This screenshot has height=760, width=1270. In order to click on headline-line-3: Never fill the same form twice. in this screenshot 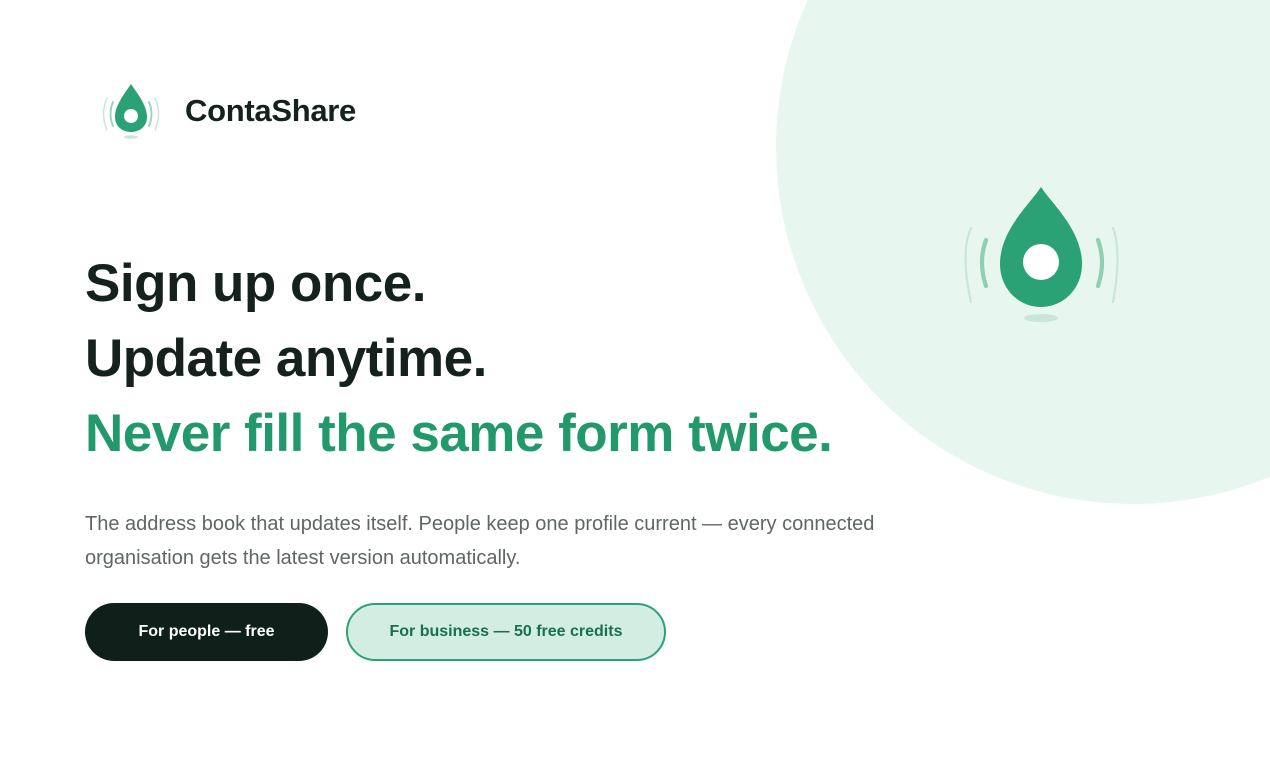, I will do `click(459, 433)`.